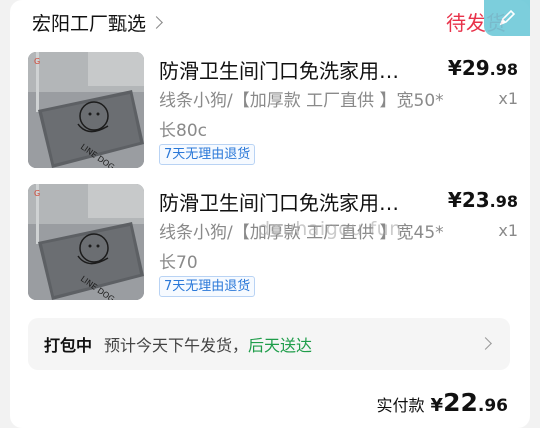 The height and width of the screenshot is (428, 540). I want to click on pen-icon, so click(507, 17).